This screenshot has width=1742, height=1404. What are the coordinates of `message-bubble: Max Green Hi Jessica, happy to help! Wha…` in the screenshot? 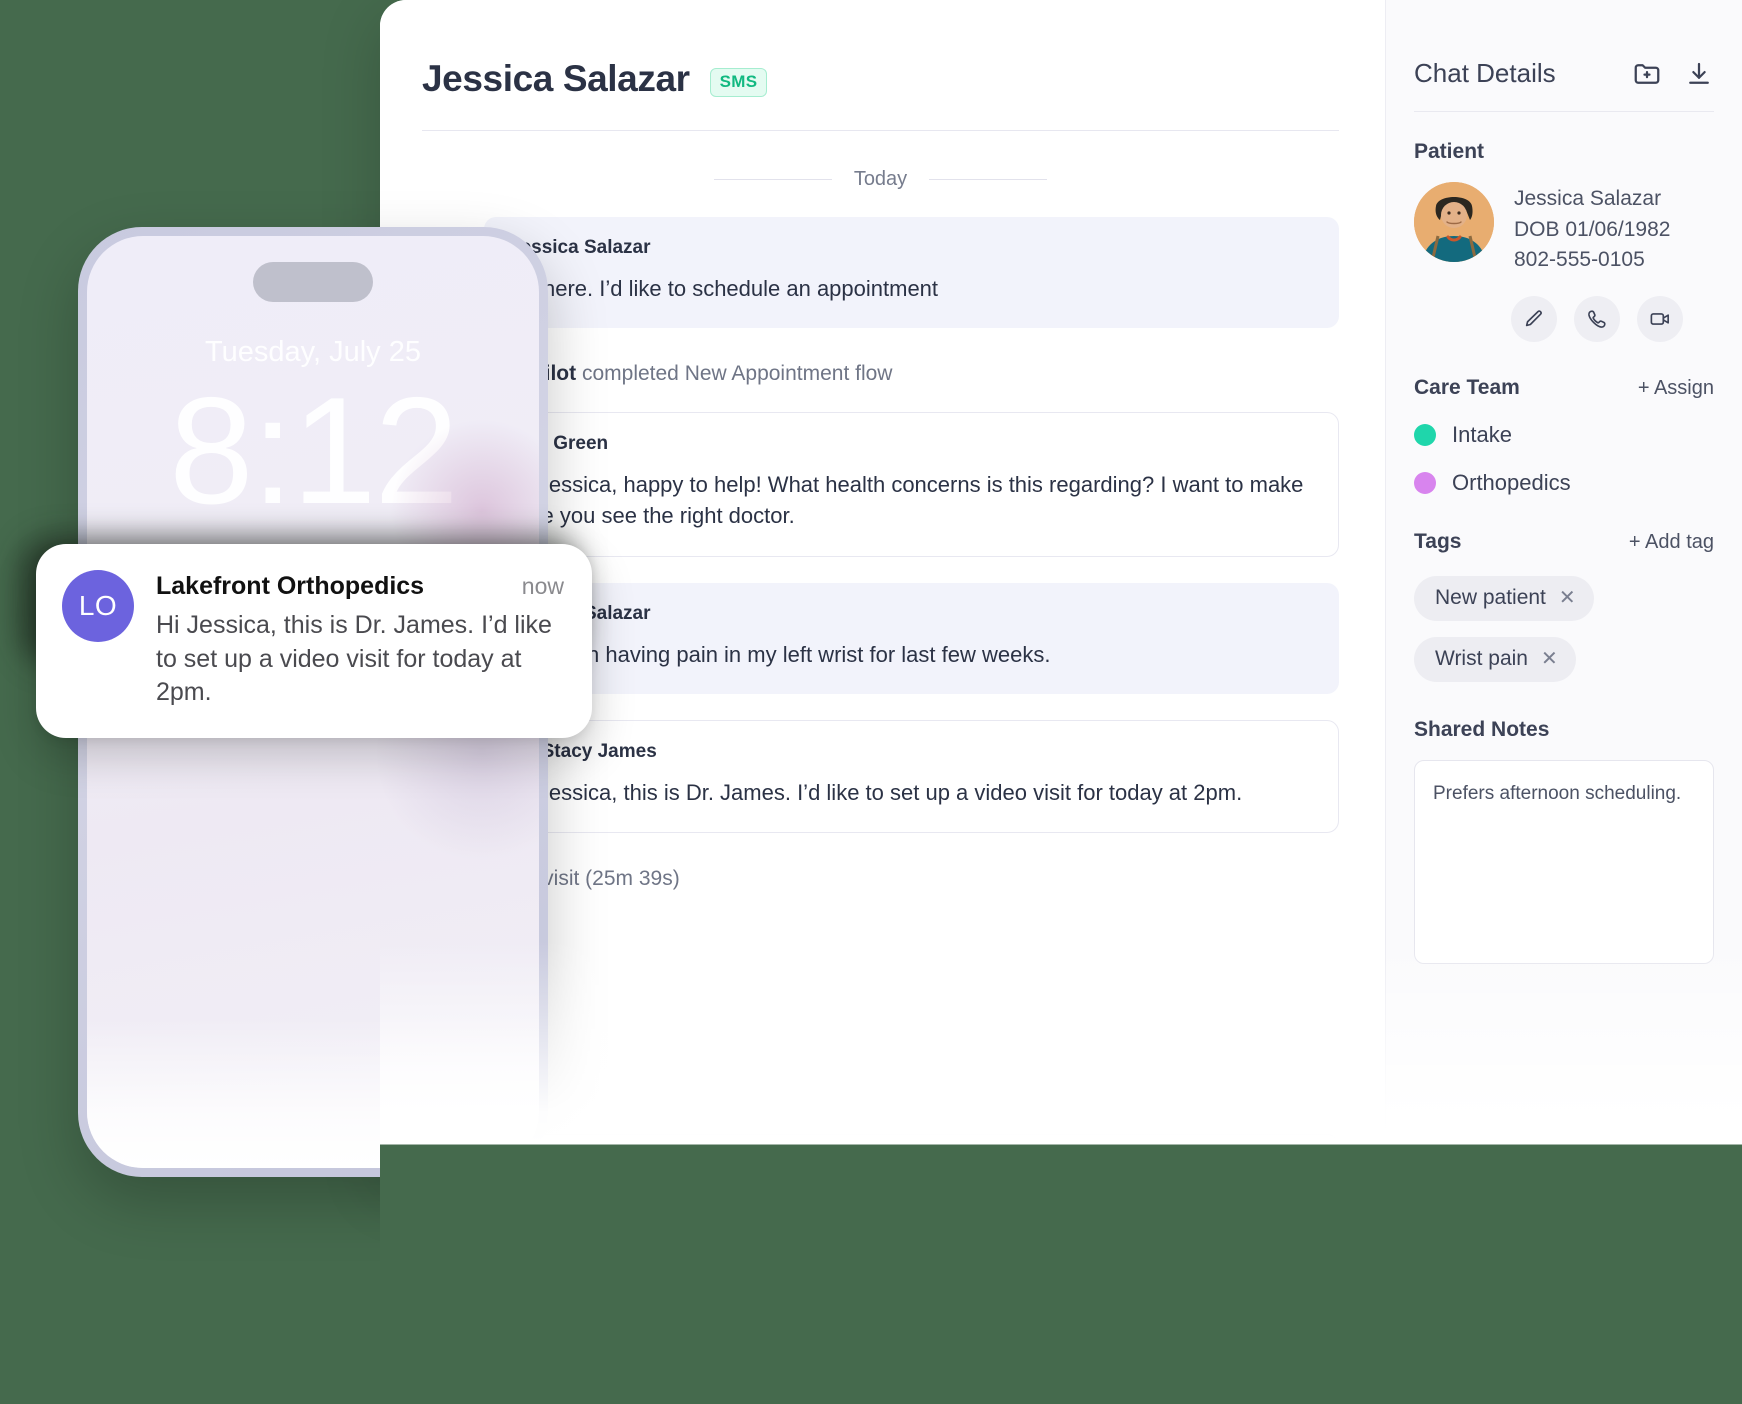 It's located at (911, 484).